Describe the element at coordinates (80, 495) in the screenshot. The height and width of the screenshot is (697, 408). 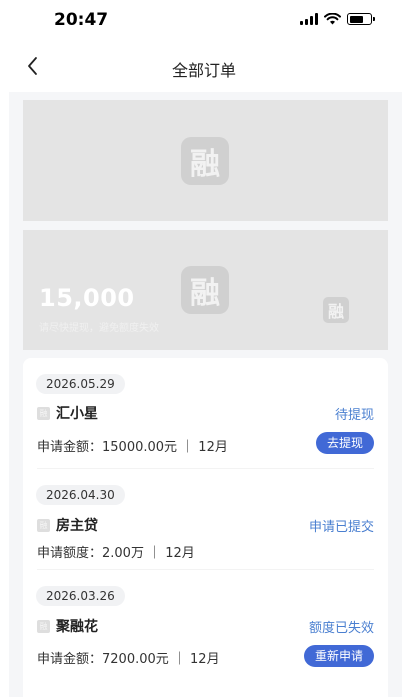
I see `order-date: 2026.04.30` at that location.